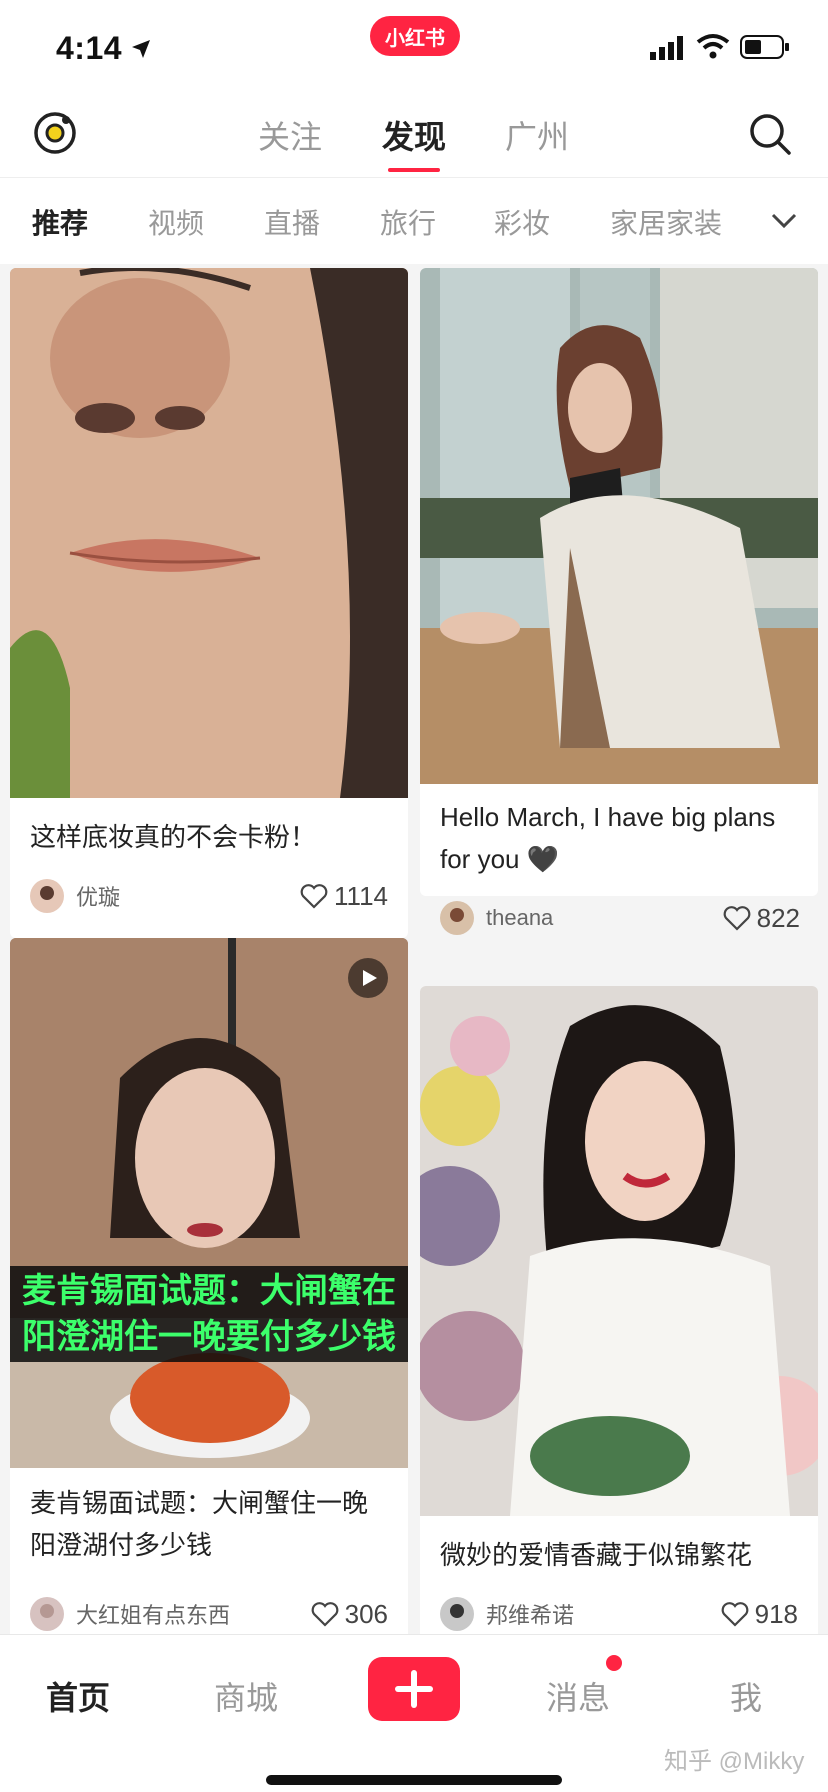  Describe the element at coordinates (60, 222) in the screenshot. I see `category-recommended: 推荐` at that location.